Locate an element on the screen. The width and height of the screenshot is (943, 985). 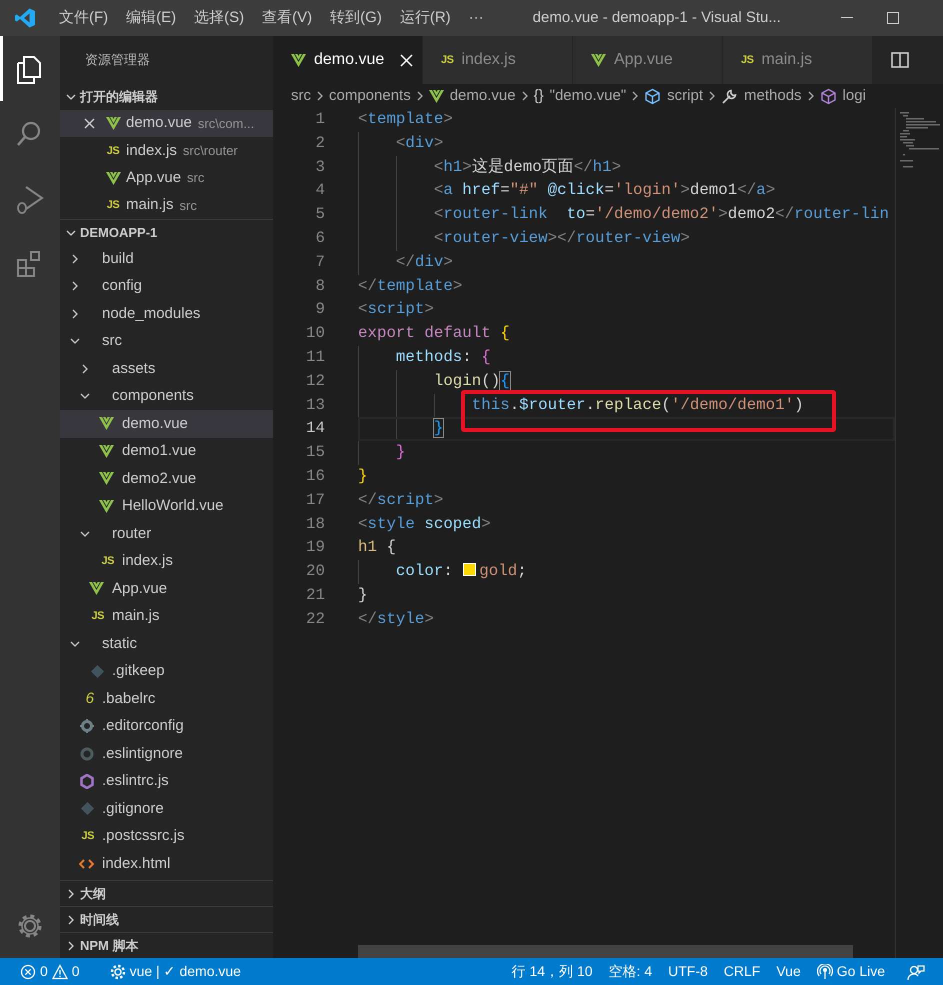
file-item: demo2.vue is located at coordinates (166, 479).